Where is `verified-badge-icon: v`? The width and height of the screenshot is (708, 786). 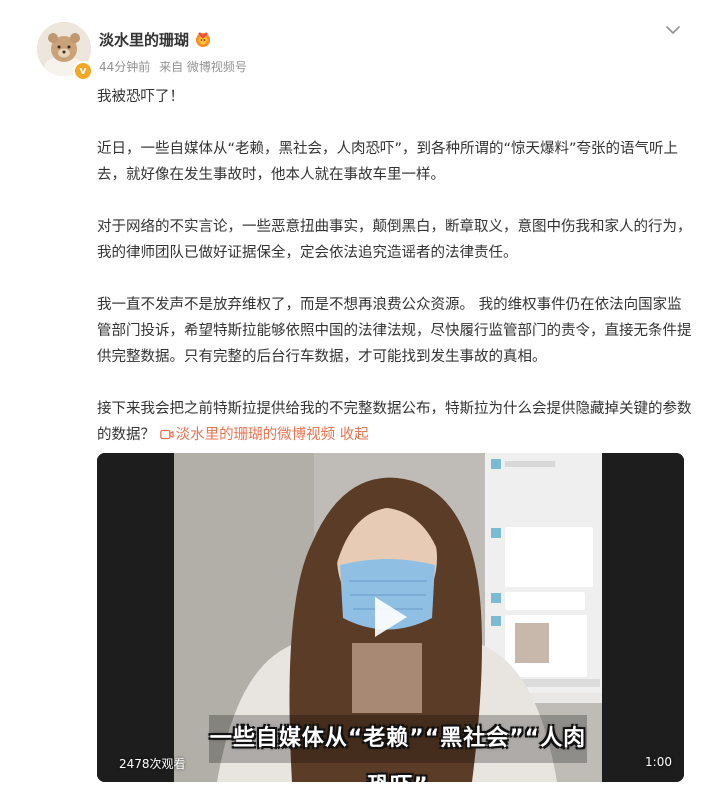
verified-badge-icon: v is located at coordinates (83, 71).